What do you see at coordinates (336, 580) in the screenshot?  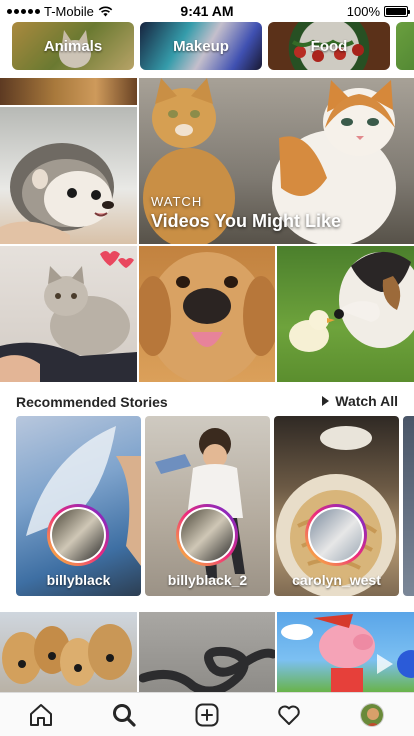 I see `story-username: carolyn_west` at bounding box center [336, 580].